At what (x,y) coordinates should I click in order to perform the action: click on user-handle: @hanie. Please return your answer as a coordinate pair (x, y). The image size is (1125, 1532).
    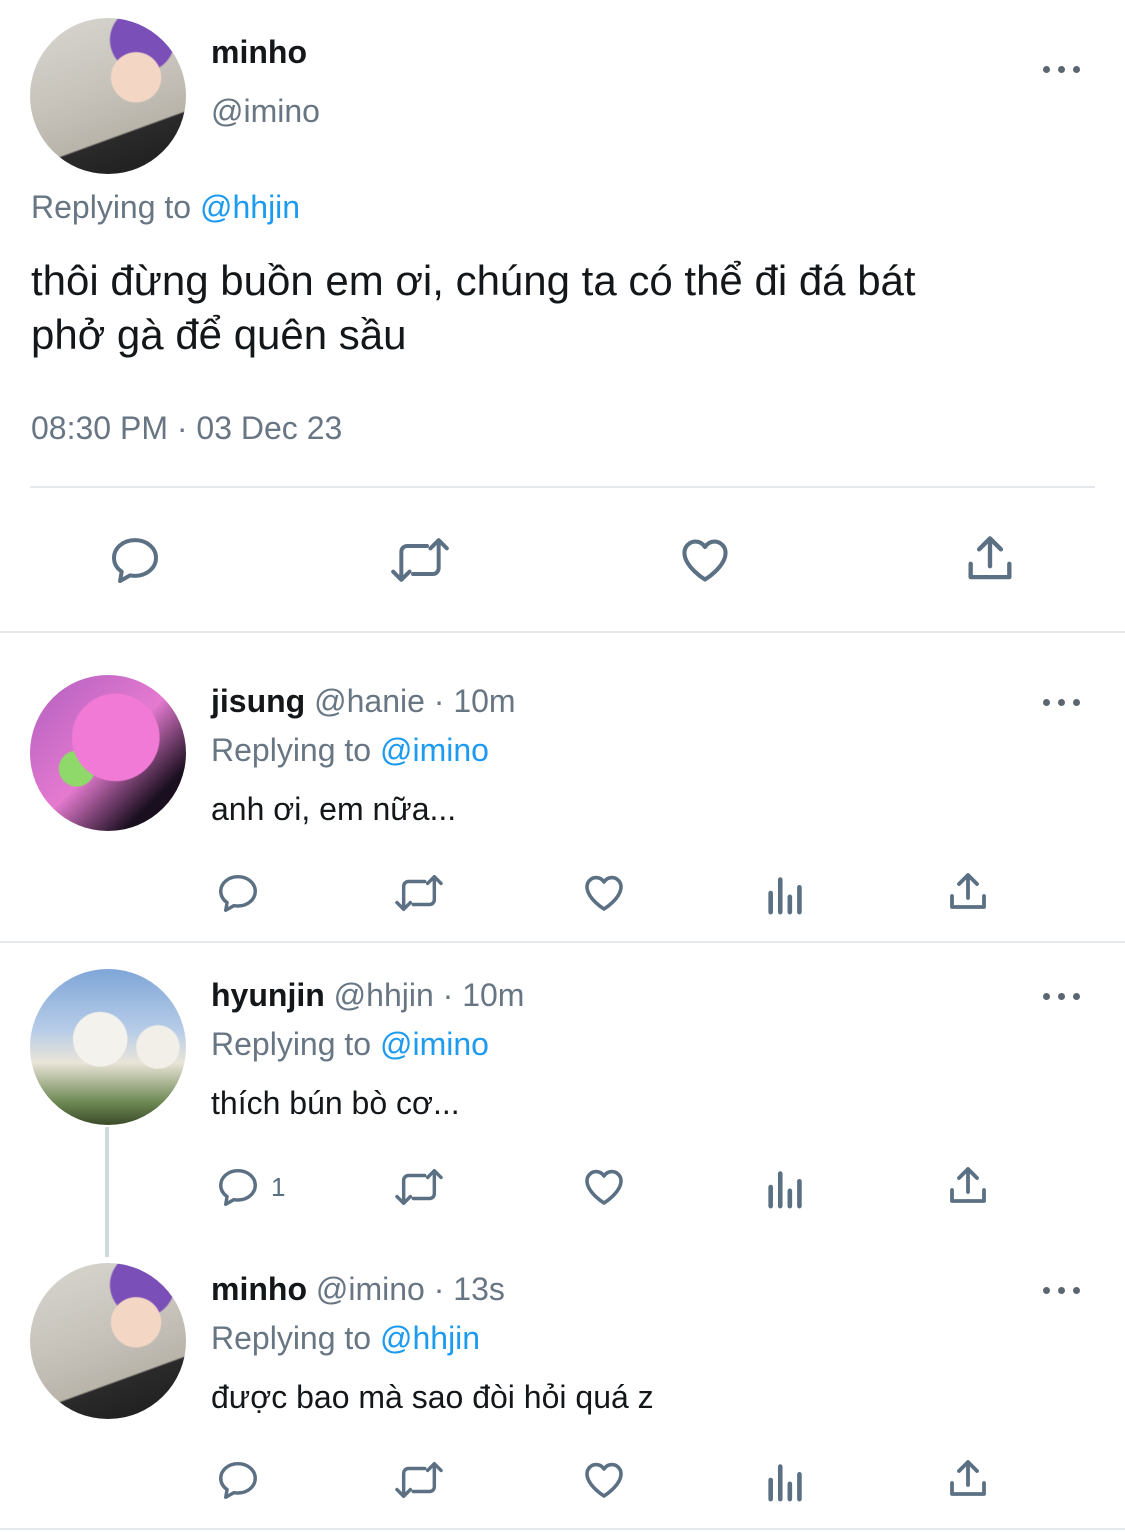
    Looking at the image, I should click on (369, 701).